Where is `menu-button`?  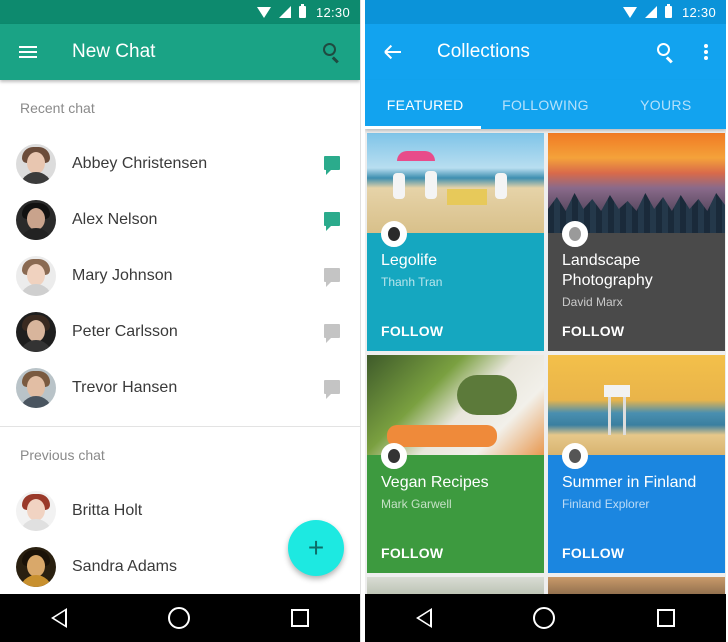 menu-button is located at coordinates (28, 52).